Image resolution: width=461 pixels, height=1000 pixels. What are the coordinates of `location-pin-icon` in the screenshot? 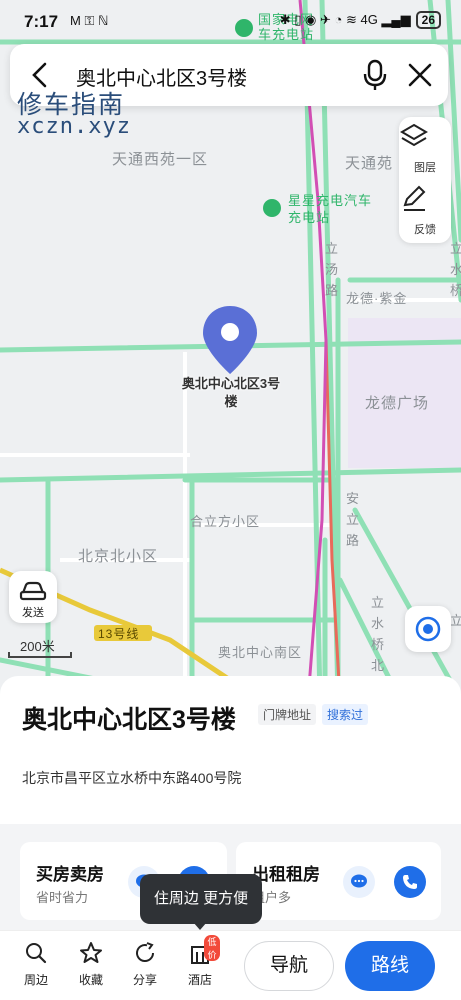 It's located at (230, 340).